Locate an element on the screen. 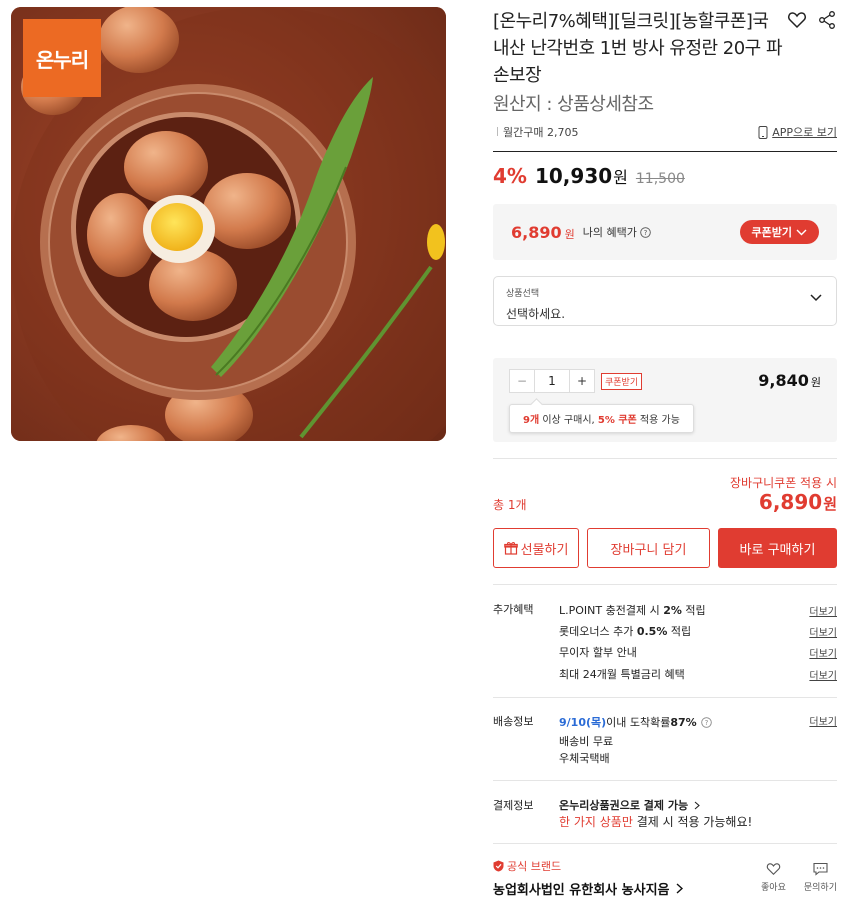 Image resolution: width=850 pixels, height=917 pixels. tooltip-coupon: 5% 쿠폰 is located at coordinates (617, 420).